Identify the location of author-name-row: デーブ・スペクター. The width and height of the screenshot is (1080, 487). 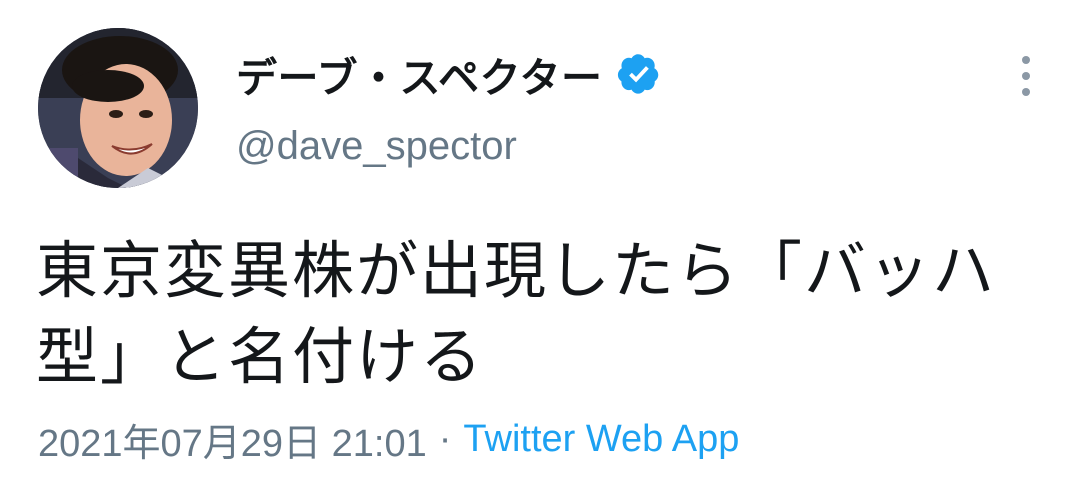
(448, 74).